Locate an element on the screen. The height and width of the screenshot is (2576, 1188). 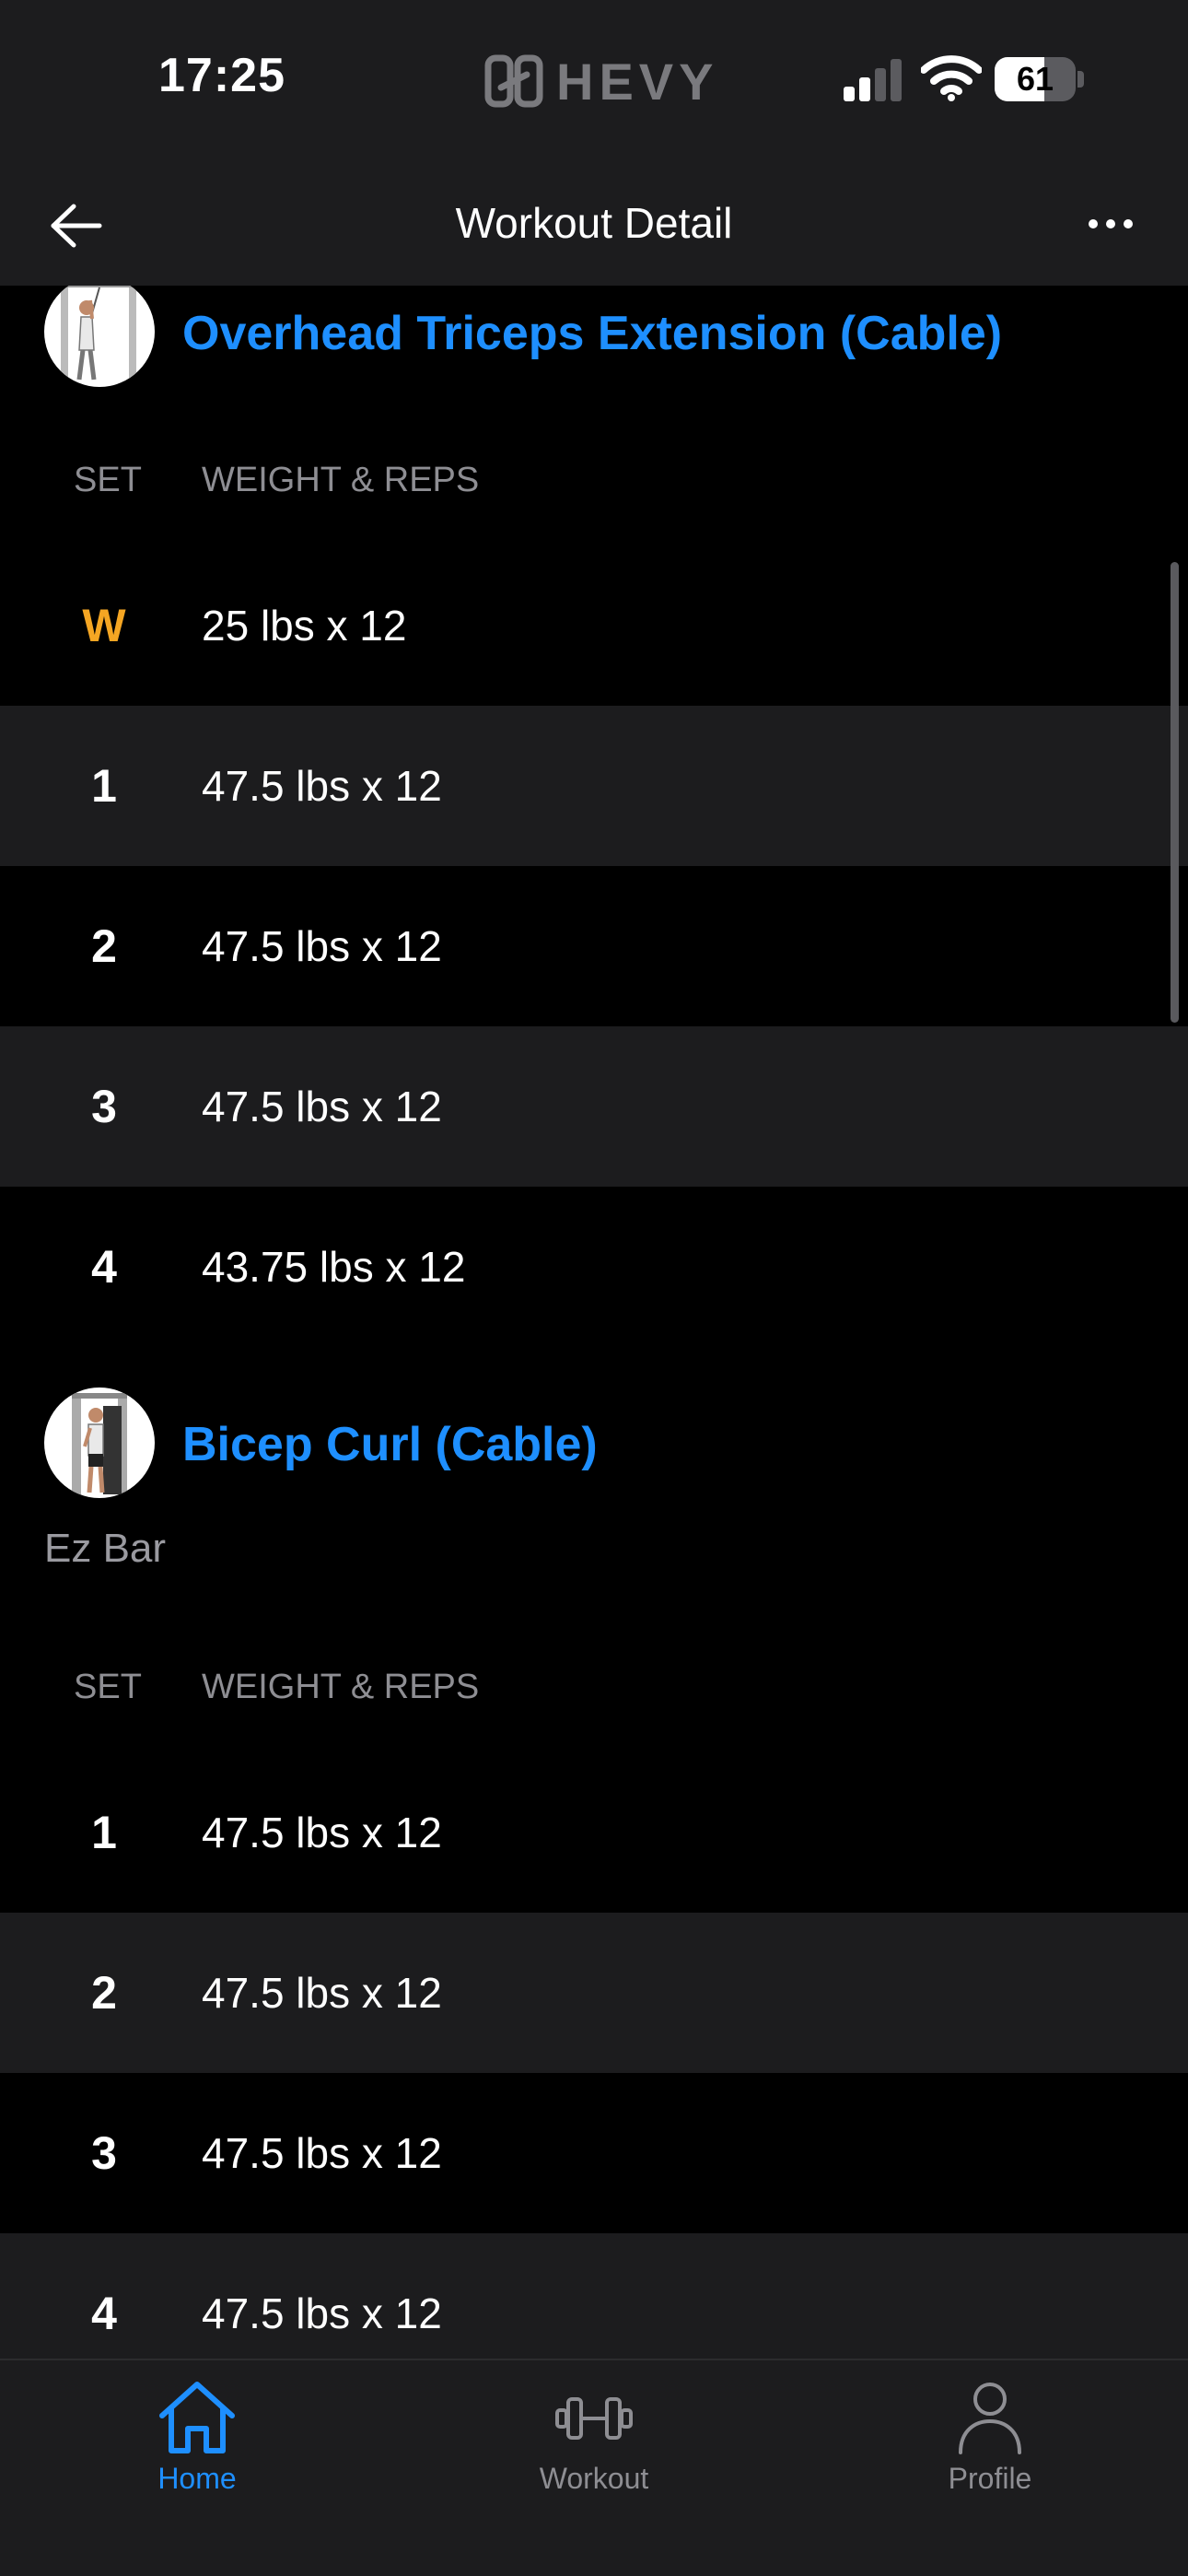
status-time: 17:25 is located at coordinates (221, 75).